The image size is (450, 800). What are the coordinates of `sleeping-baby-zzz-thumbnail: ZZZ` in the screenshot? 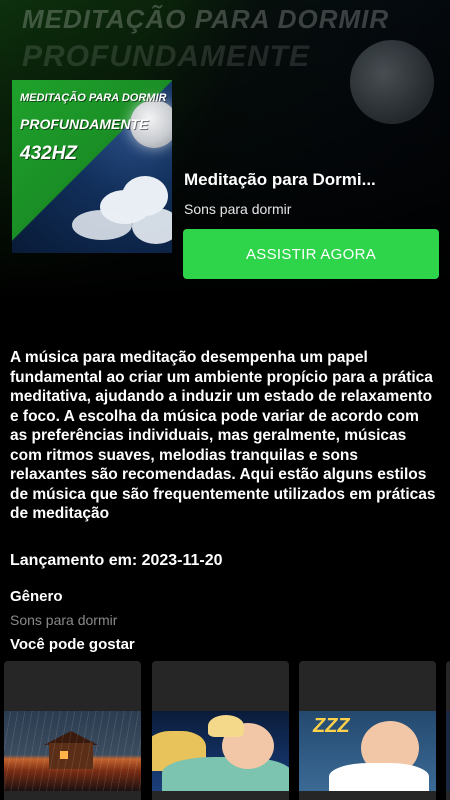 It's located at (367, 751).